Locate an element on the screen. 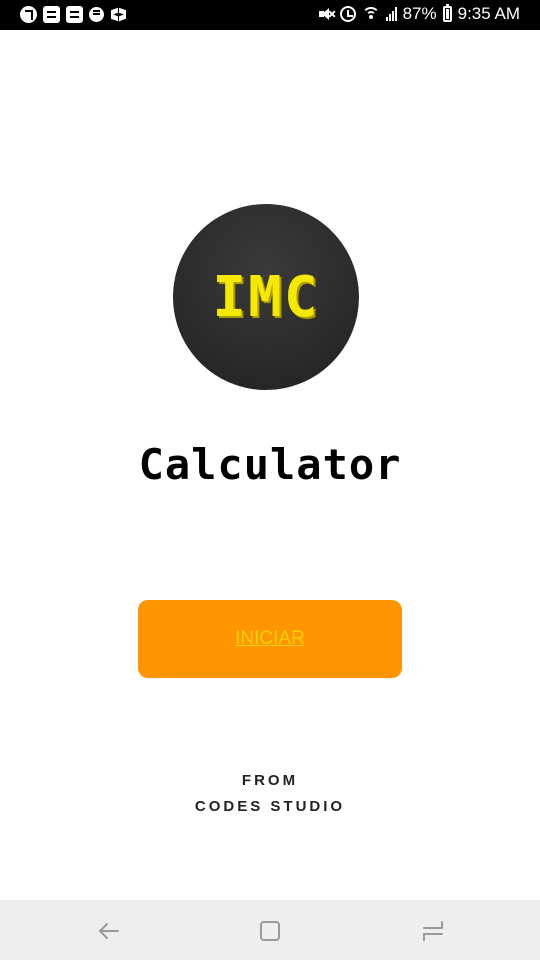 This screenshot has height=960, width=540. battery-icon is located at coordinates (447, 13).